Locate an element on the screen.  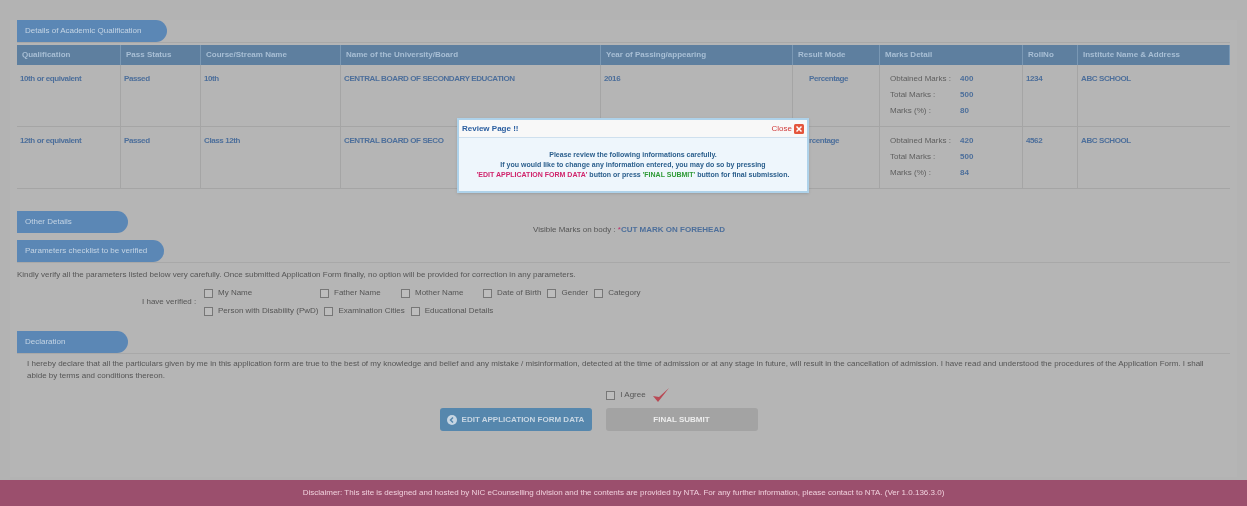
column-header: Qualification is located at coordinates (69, 55).